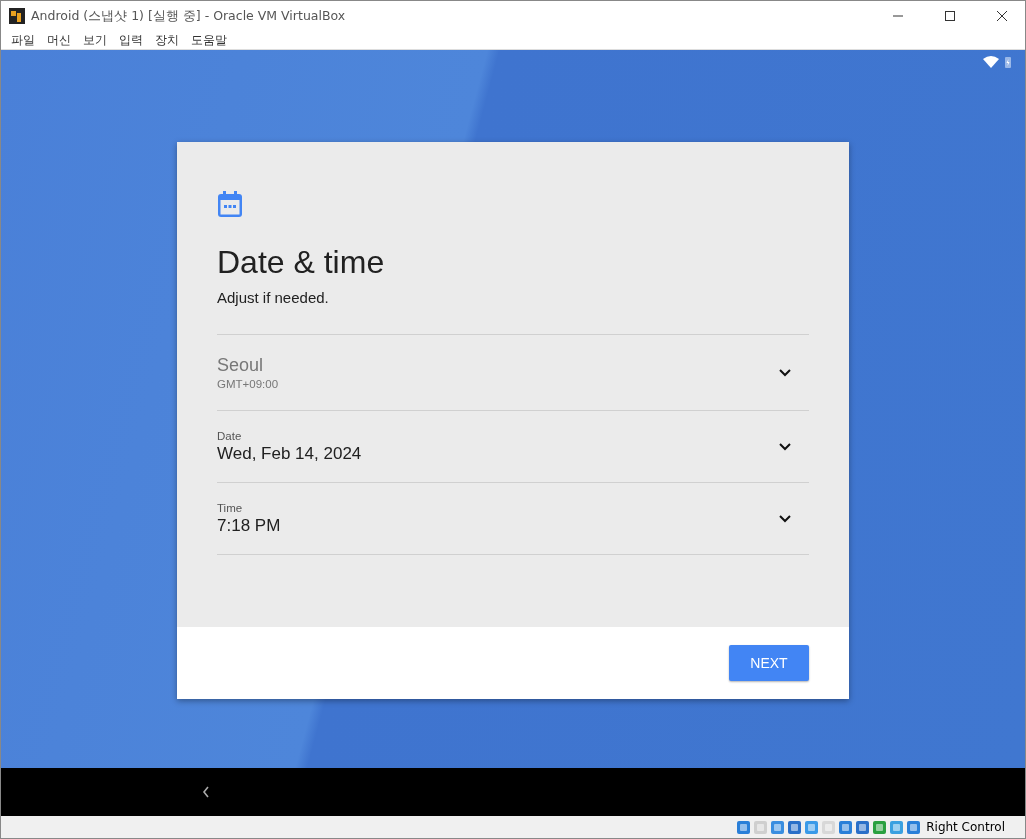  Describe the element at coordinates (513, 519) in the screenshot. I see `picker-field: Time 7:18 PM` at that location.